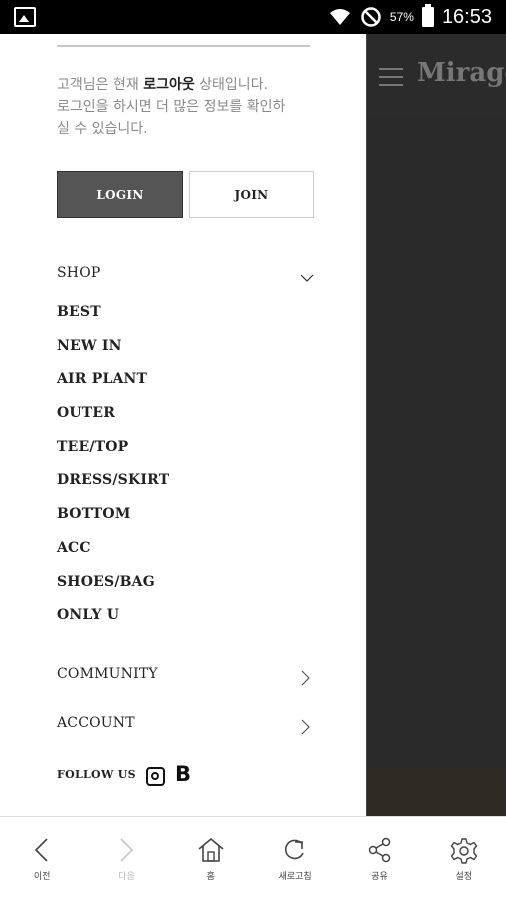 The width and height of the screenshot is (506, 900). I want to click on share-icon, so click(380, 850).